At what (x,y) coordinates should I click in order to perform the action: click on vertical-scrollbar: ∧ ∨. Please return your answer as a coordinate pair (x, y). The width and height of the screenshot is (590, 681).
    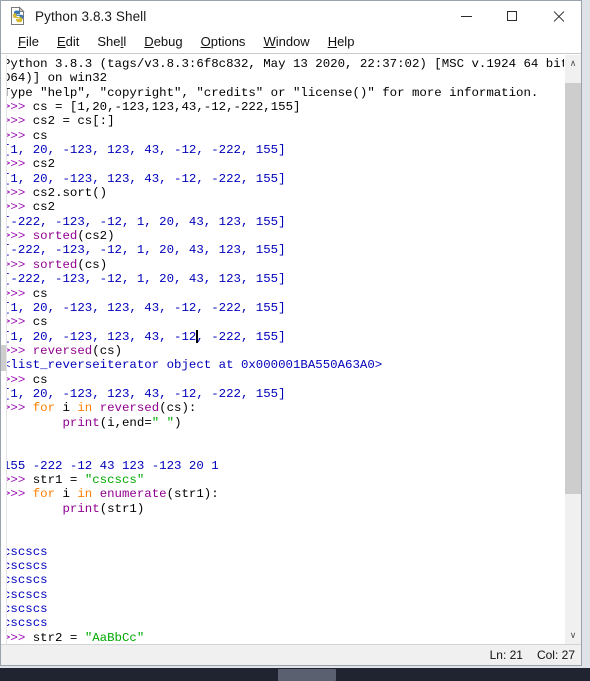
    Looking at the image, I should click on (572, 349).